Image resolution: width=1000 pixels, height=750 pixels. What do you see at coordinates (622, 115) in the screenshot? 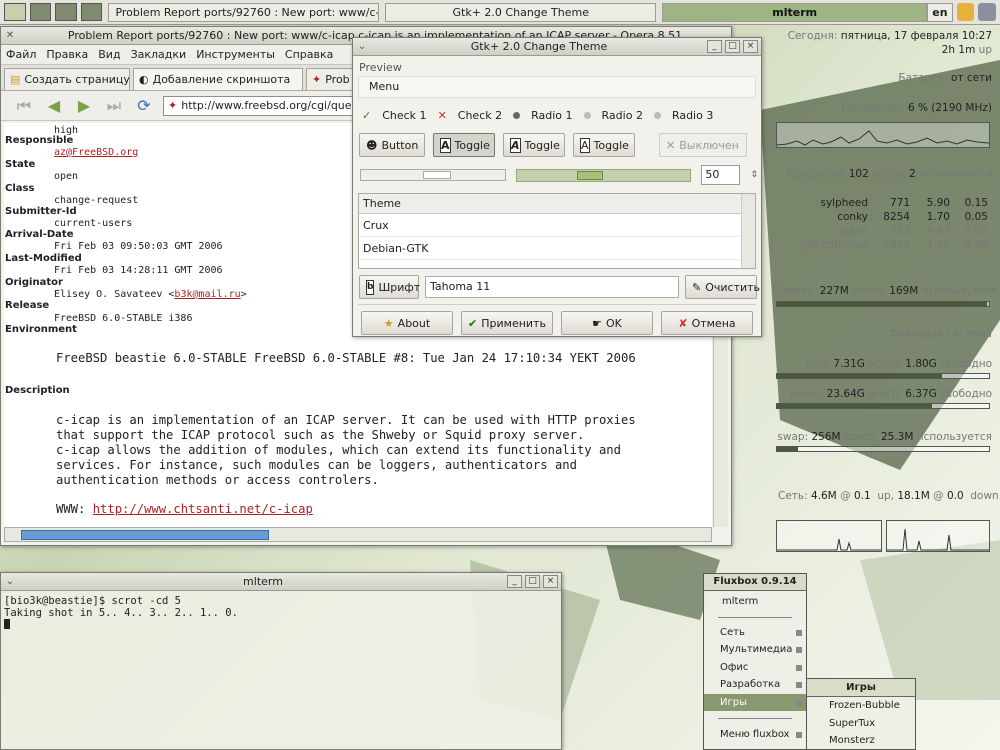
I see `radio2-label: Radio 2` at bounding box center [622, 115].